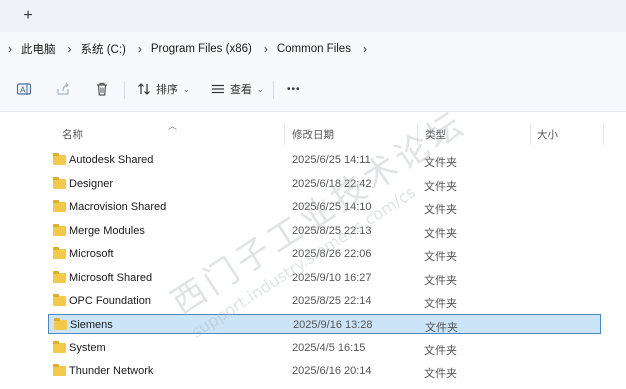  I want to click on file-row-selected: Siemens 2025/9/16 13:28 文件夹, so click(324, 324).